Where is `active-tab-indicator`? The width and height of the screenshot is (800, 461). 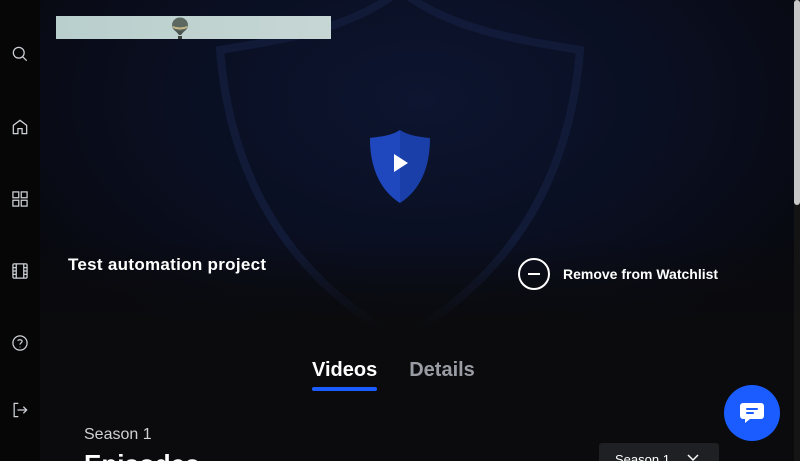
active-tab-indicator is located at coordinates (345, 389).